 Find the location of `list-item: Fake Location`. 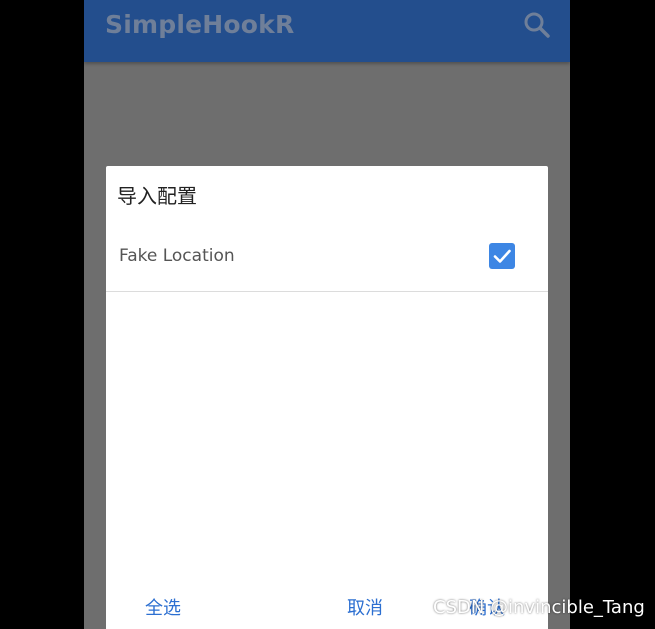

list-item: Fake Location is located at coordinates (327, 259).